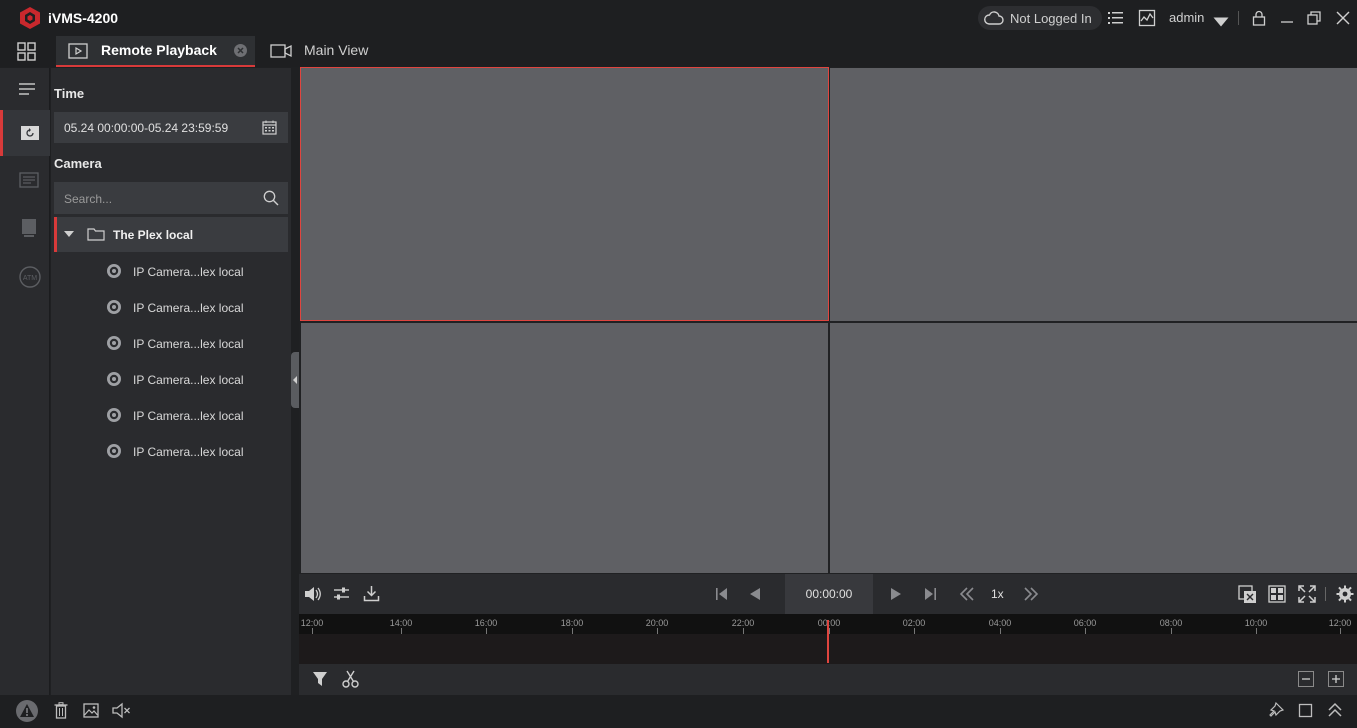  I want to click on list-icon, so click(1116, 18).